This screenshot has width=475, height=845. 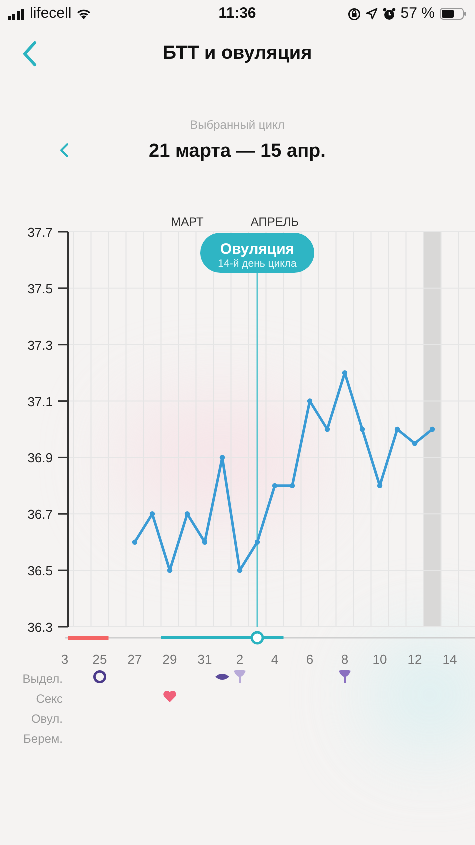 I want to click on y-tick-label: 37.3, so click(x=40, y=344).